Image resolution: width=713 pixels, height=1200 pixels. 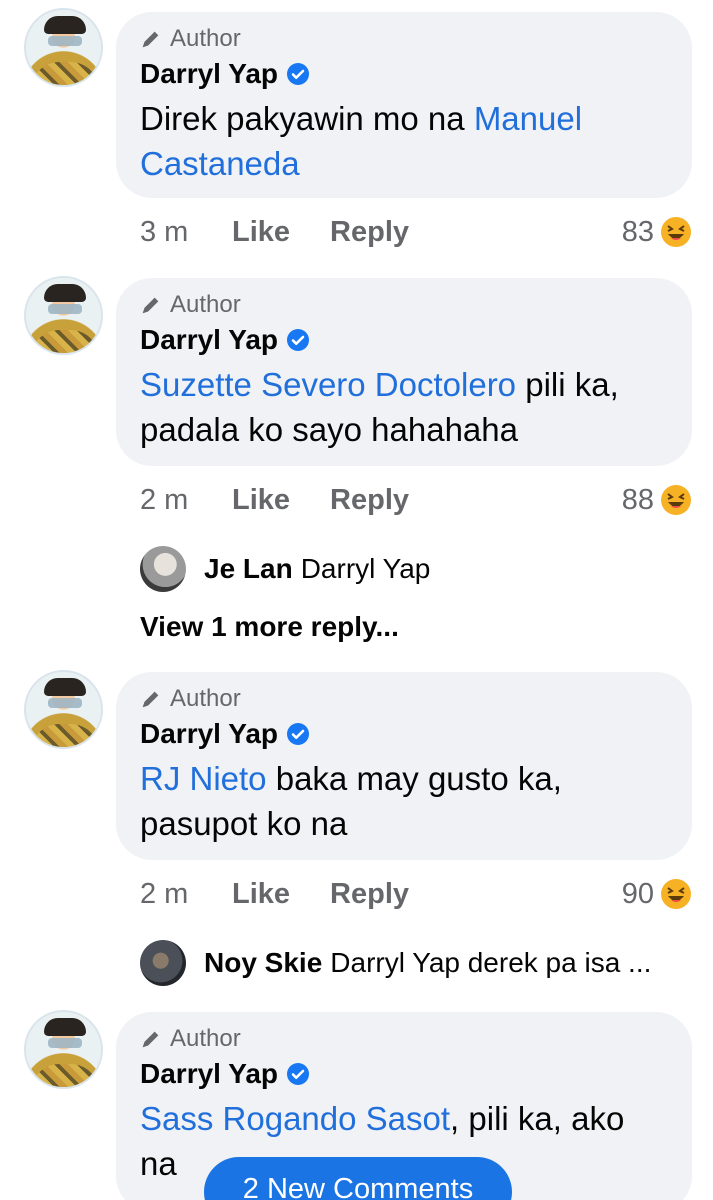 What do you see at coordinates (416, 894) in the screenshot?
I see `comment-actions: 2 m Like Reply 90` at bounding box center [416, 894].